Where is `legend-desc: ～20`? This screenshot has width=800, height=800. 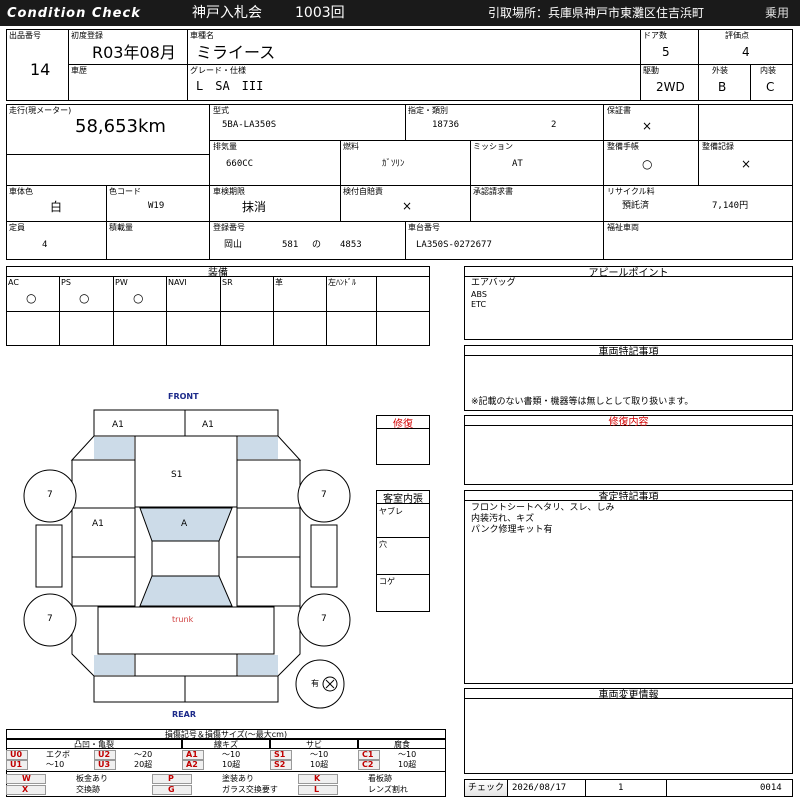
legend-desc: ～20 is located at coordinates (143, 754).